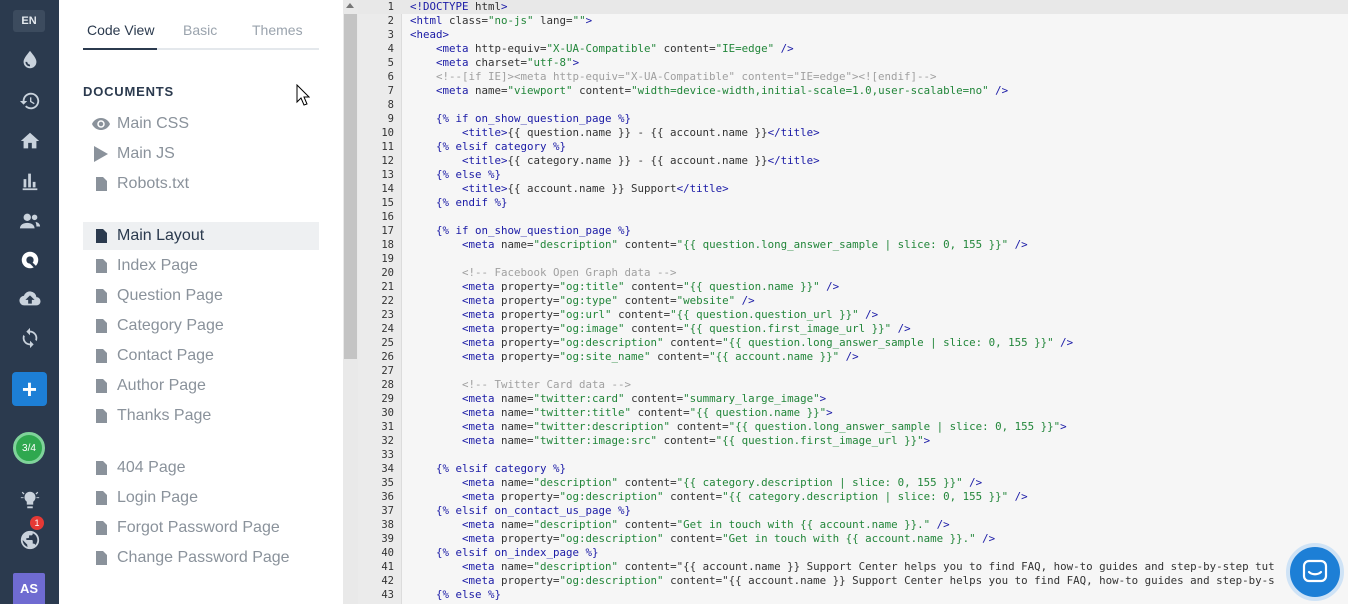 The image size is (1348, 604). Describe the element at coordinates (853, 553) in the screenshot. I see `code-line: 40 {% elsif on_index_page %}` at that location.